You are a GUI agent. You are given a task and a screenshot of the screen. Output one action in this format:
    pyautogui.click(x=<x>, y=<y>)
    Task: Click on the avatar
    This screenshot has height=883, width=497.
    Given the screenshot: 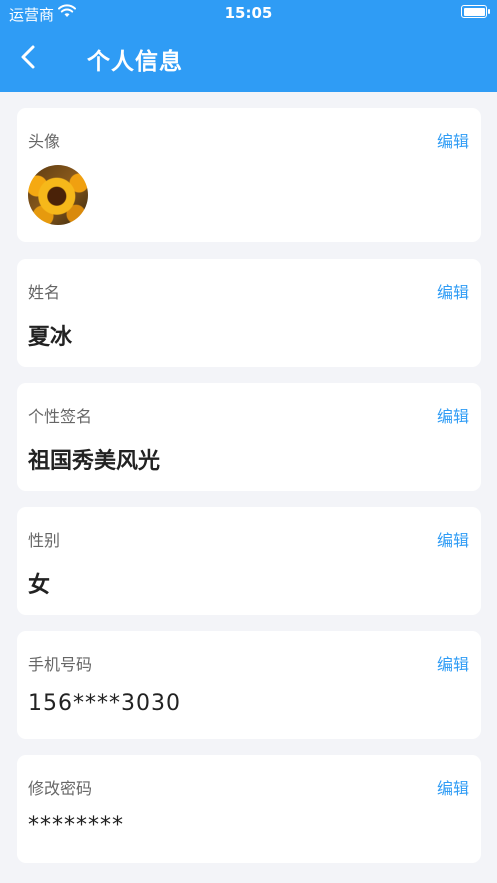 What is the action you would take?
    pyautogui.click(x=58, y=195)
    